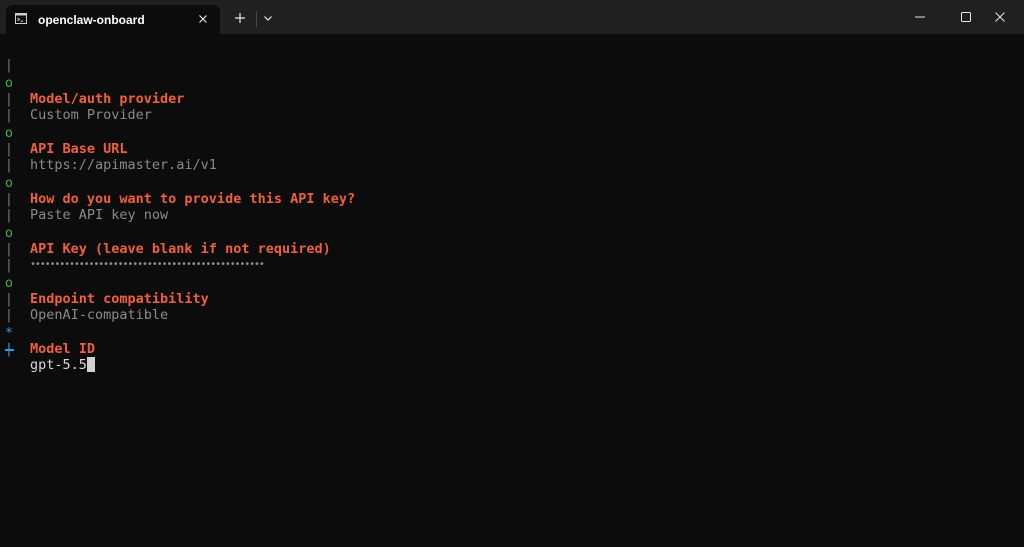 Image resolution: width=1024 pixels, height=547 pixels. What do you see at coordinates (64, 133) in the screenshot?
I see `prompt-row: o API Base URL` at bounding box center [64, 133].